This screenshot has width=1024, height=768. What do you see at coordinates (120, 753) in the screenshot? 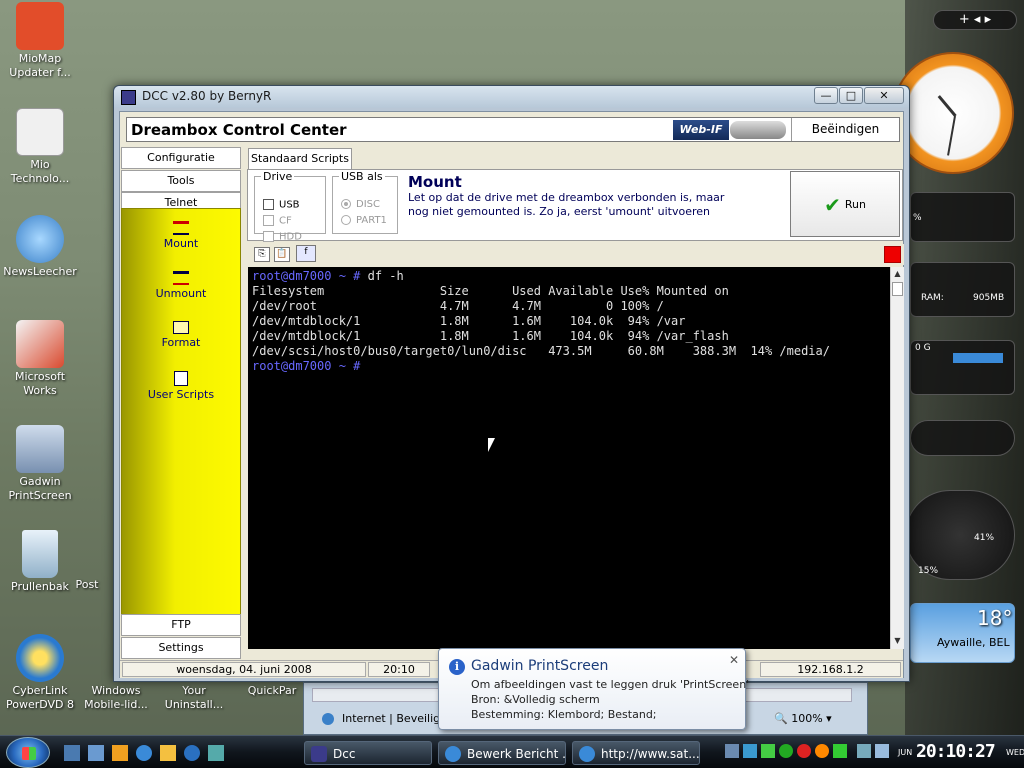
I see `quick-launch-media-icon` at bounding box center [120, 753].